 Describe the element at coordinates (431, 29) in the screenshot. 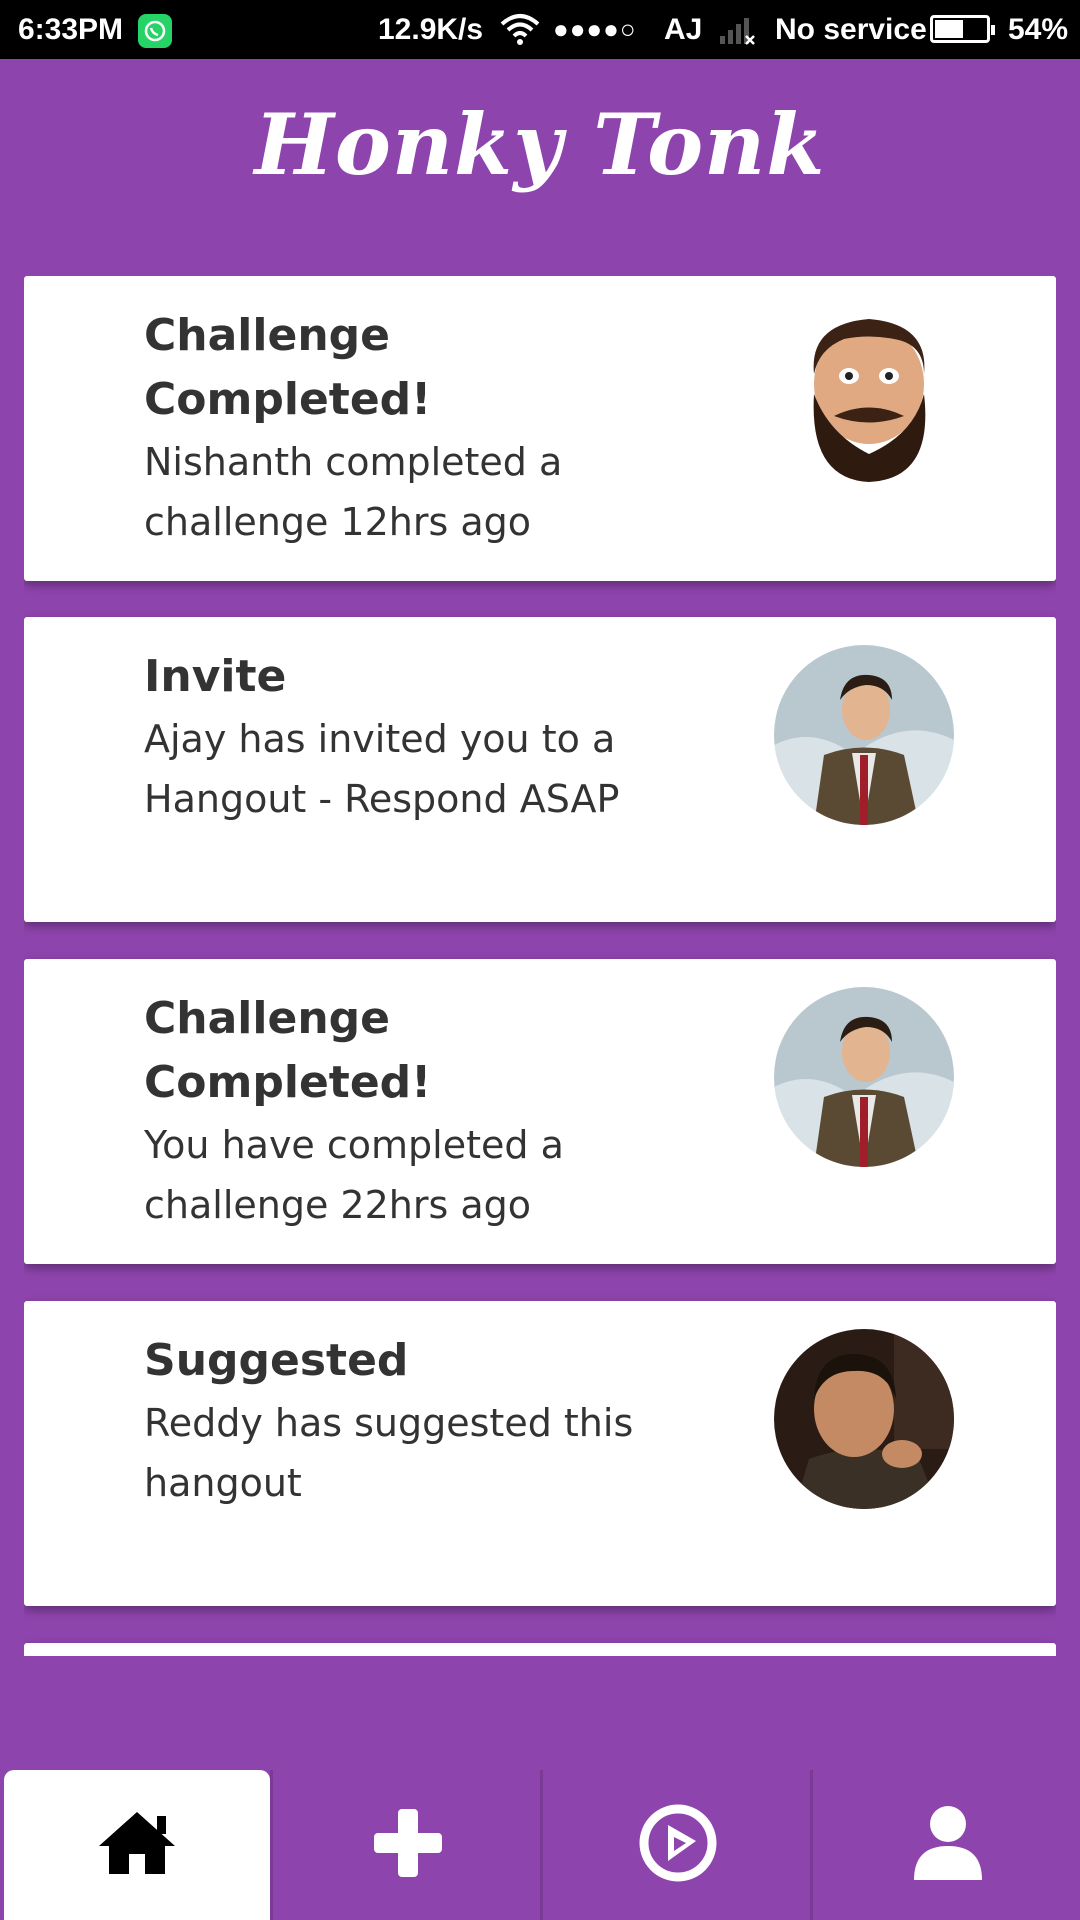

I see `network-speed: 12.9K/s` at that location.